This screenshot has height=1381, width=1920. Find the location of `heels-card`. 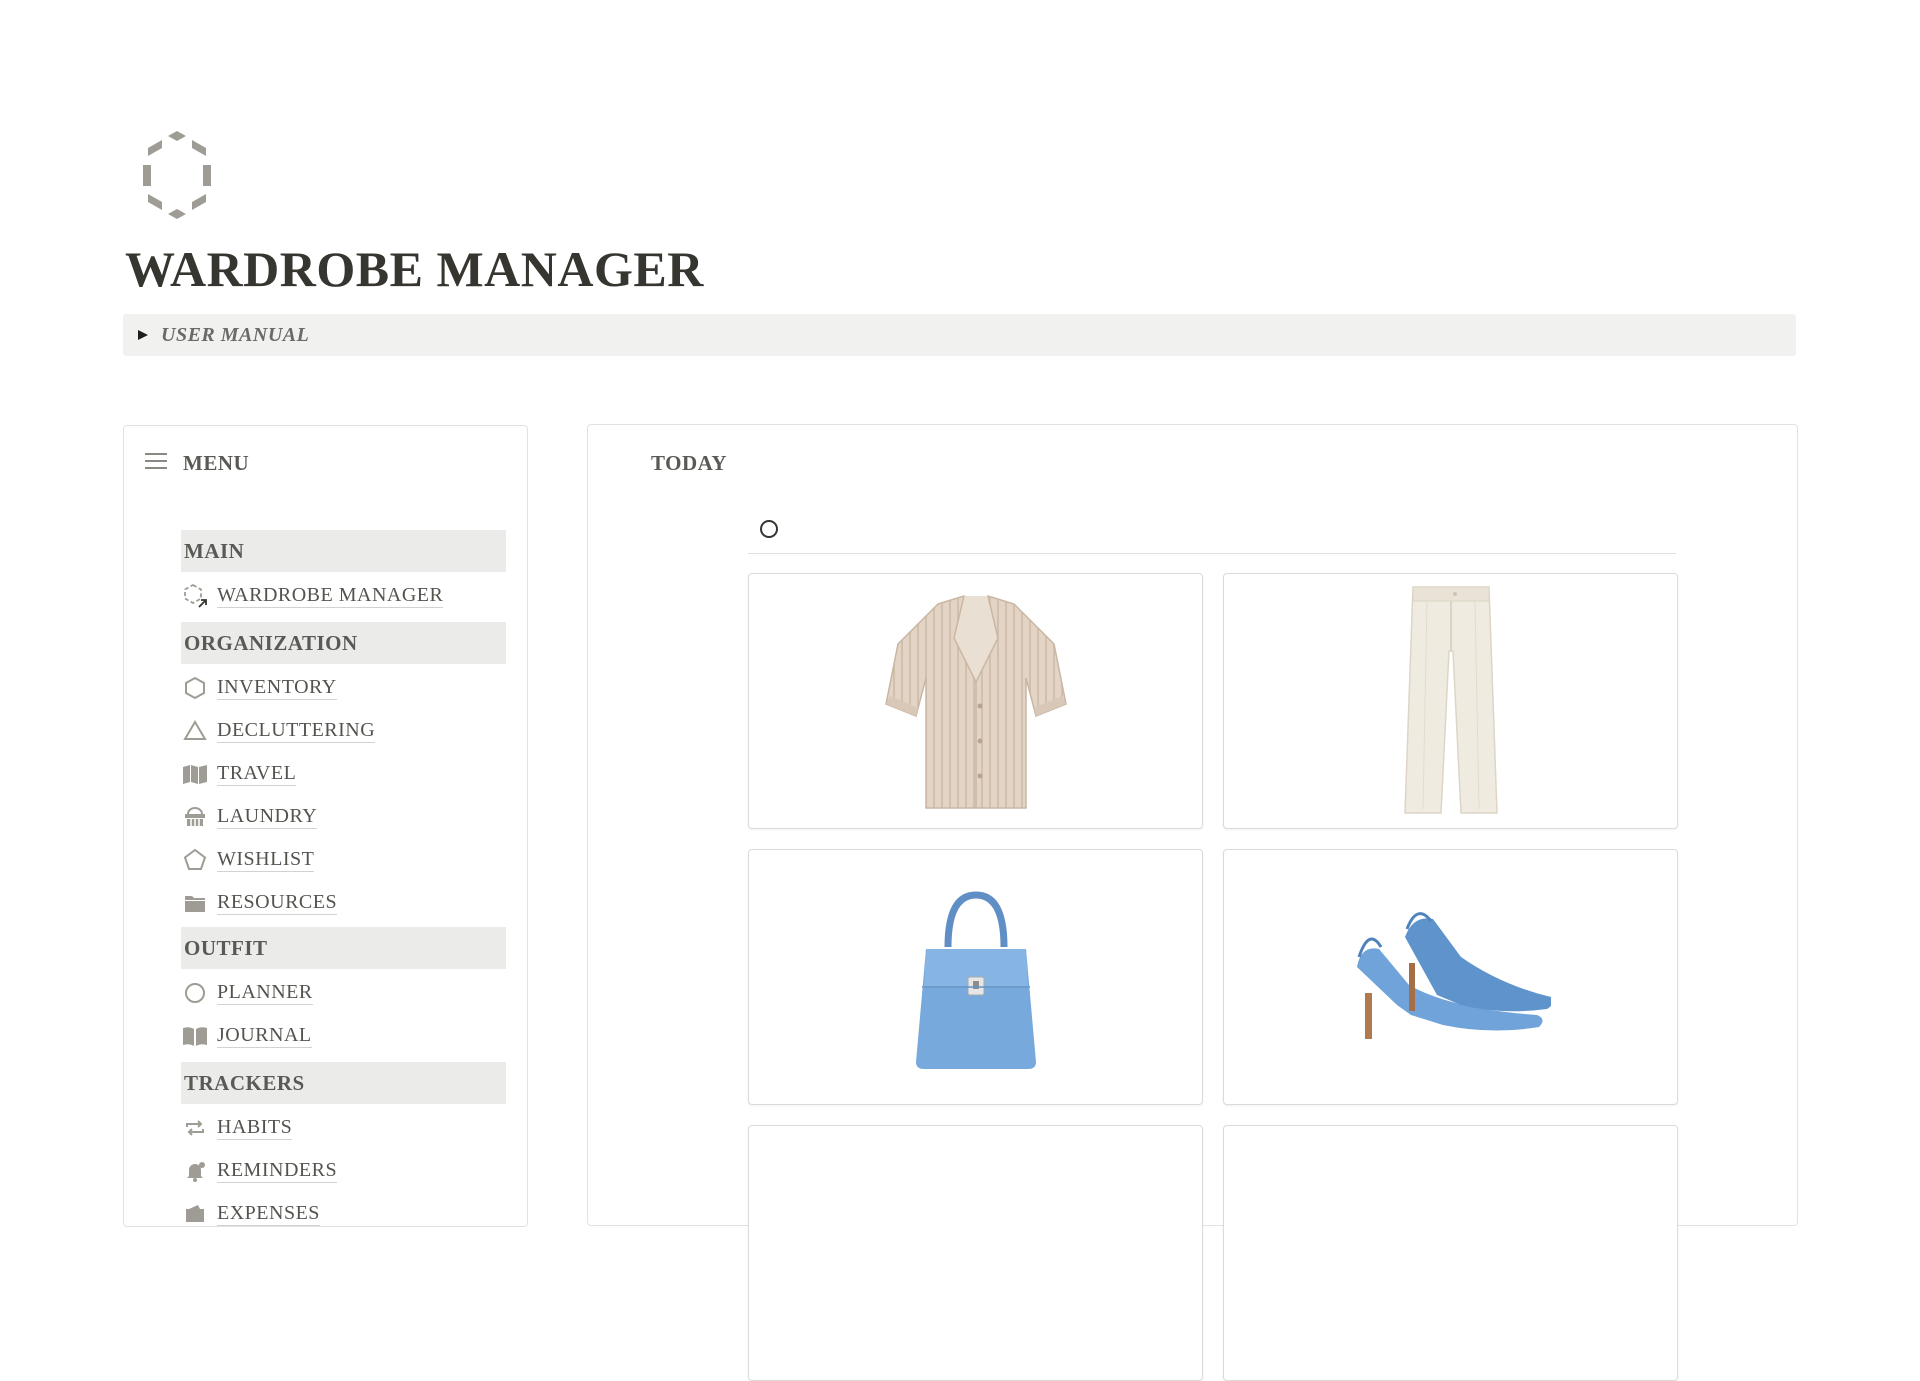

heels-card is located at coordinates (1450, 977).